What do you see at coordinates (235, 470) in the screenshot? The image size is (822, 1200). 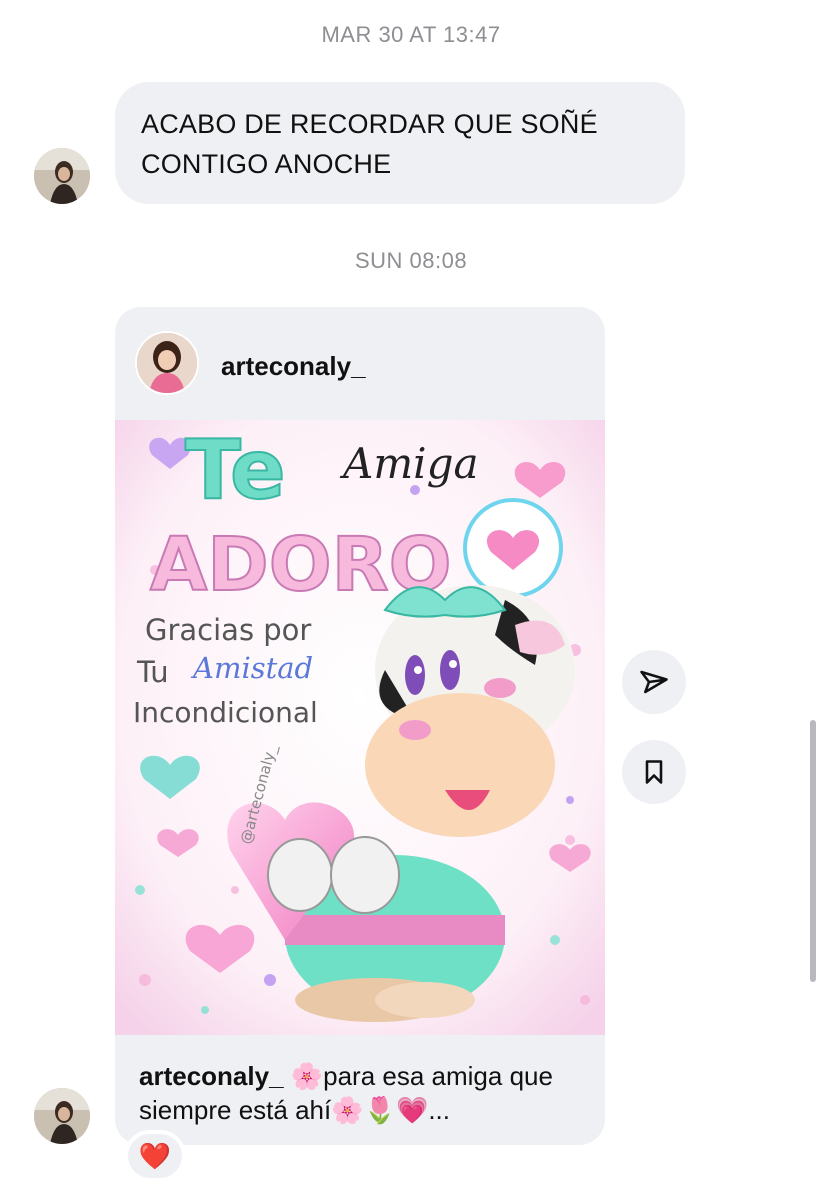 I see `headline-te: Te` at bounding box center [235, 470].